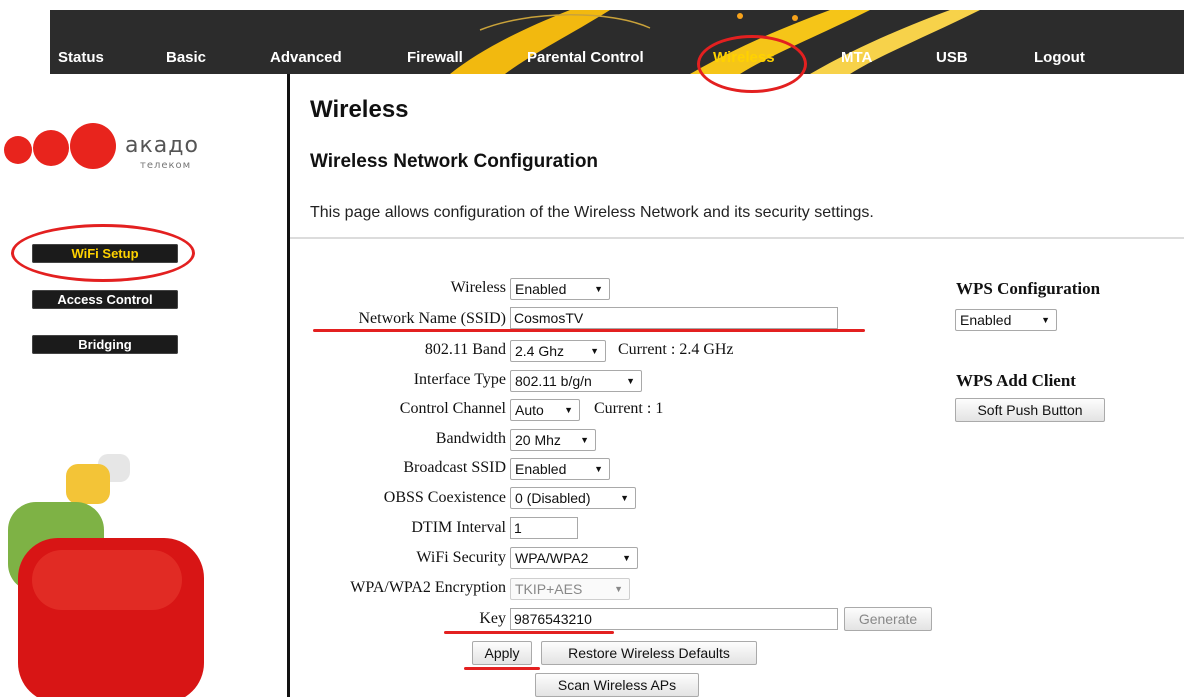 The height and width of the screenshot is (697, 1184). I want to click on key-input: 9876543210, so click(674, 619).